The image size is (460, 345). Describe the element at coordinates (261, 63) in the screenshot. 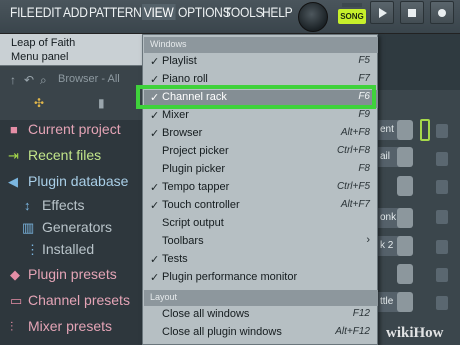

I see `menu-item-playlist: ✓ Playlist F5` at that location.